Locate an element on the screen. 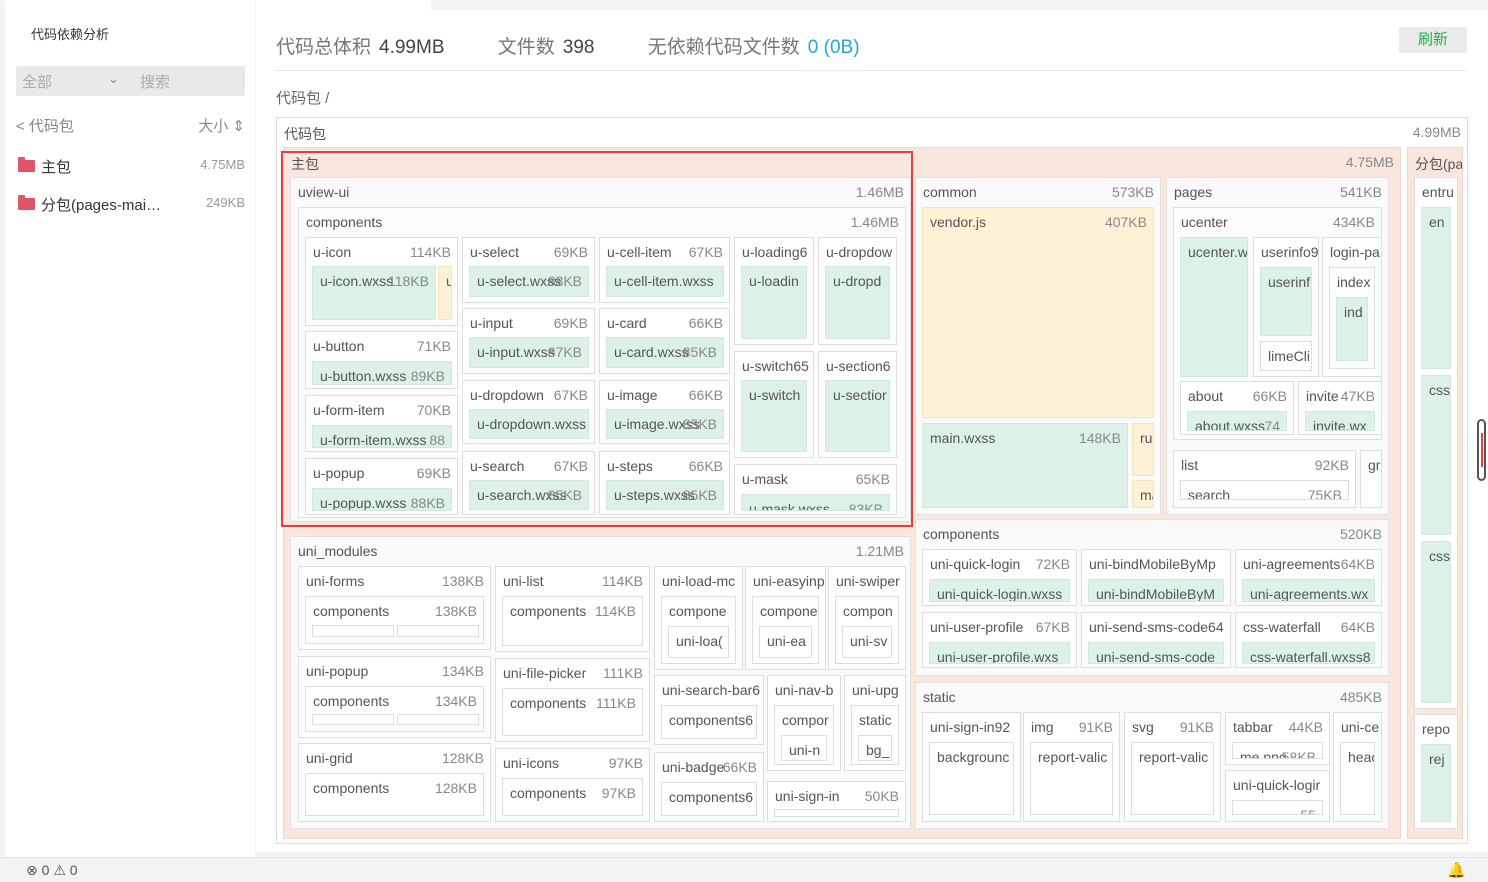 This screenshot has height=882, width=1488. folder-icon is located at coordinates (26, 202).